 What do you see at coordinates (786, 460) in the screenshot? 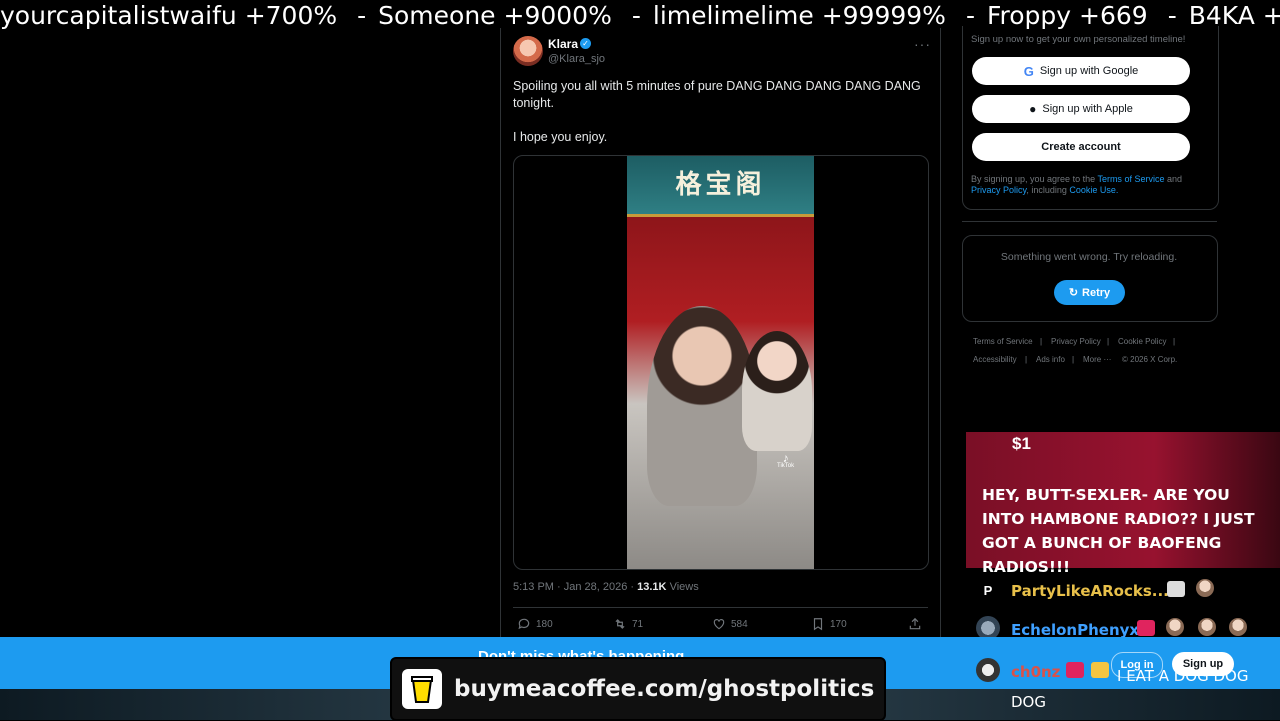
I see `tiktok-watermark: ♪ TikTok` at bounding box center [786, 460].